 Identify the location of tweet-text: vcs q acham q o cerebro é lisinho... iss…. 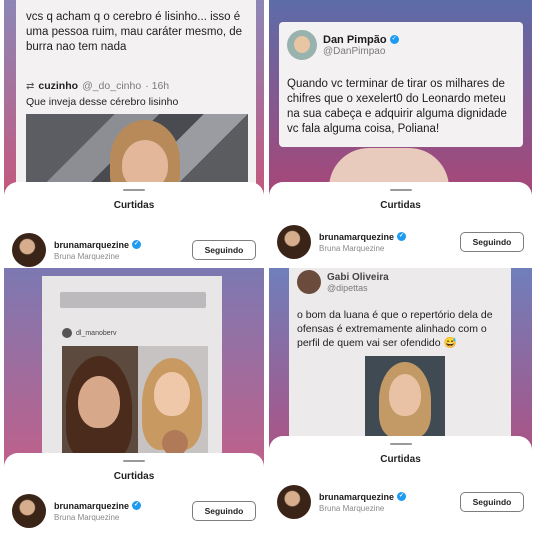
(134, 32).